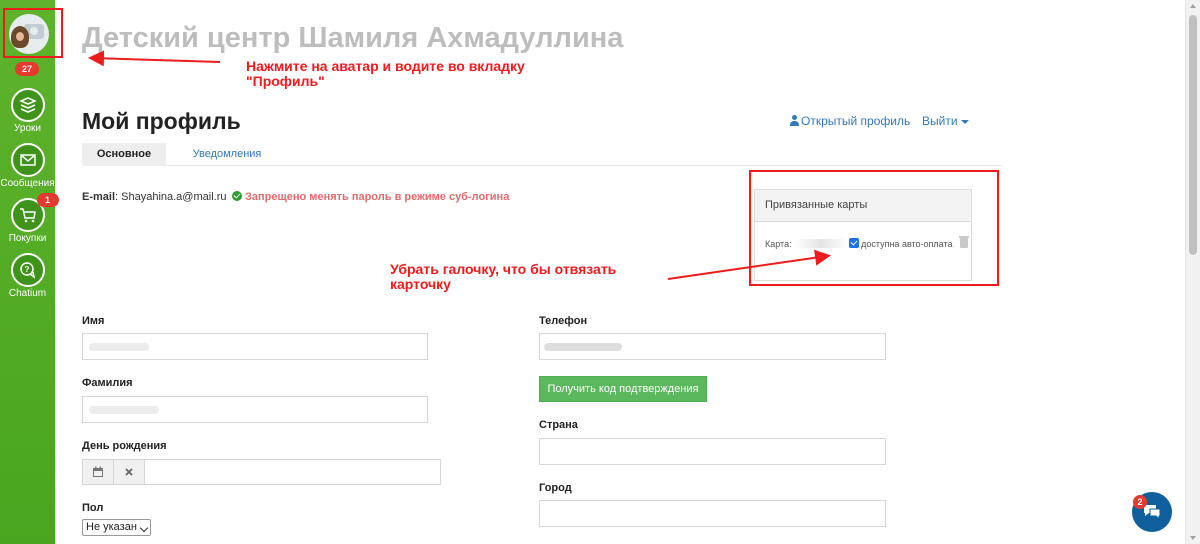 The height and width of the screenshot is (544, 1200). What do you see at coordinates (27, 160) in the screenshot?
I see `envelope-icon` at bounding box center [27, 160].